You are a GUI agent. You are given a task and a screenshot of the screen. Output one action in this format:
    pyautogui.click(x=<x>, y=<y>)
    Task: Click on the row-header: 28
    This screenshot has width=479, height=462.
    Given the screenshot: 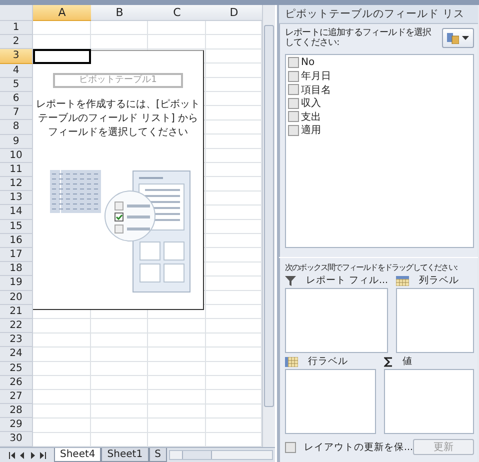 What is the action you would take?
    pyautogui.click(x=16, y=411)
    